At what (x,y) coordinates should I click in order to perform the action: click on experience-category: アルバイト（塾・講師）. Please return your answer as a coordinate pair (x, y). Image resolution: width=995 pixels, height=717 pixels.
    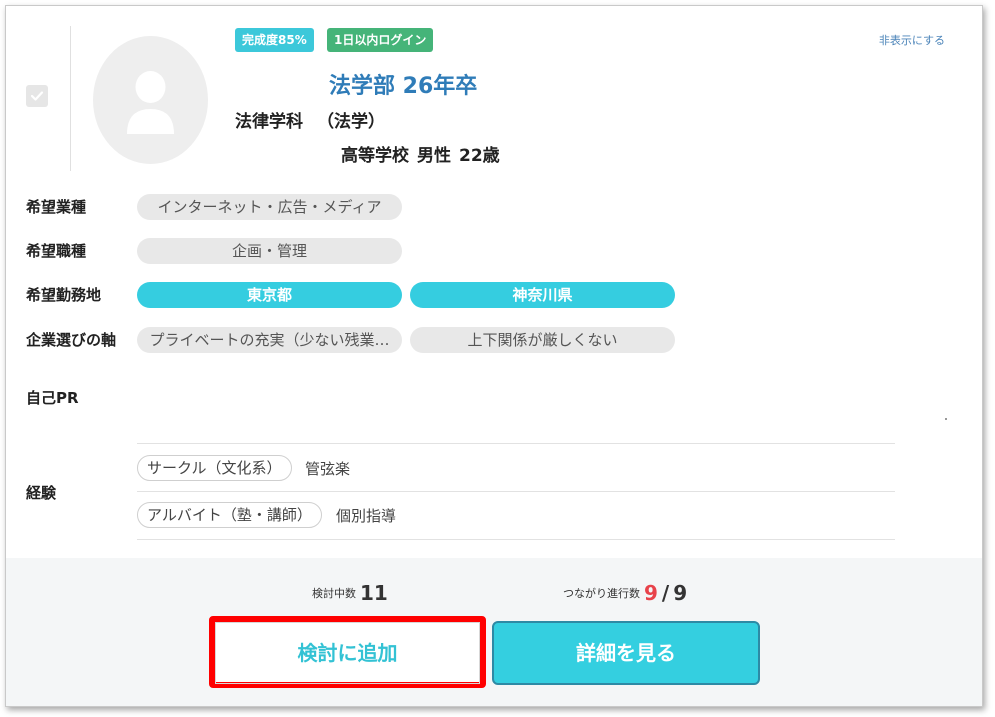
    Looking at the image, I should click on (229, 515).